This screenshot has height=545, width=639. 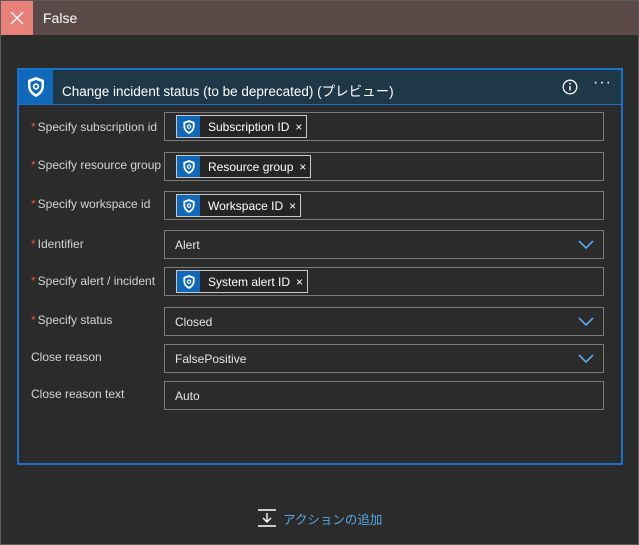 I want to click on add-action-label: アクションの追加, so click(x=332, y=518).